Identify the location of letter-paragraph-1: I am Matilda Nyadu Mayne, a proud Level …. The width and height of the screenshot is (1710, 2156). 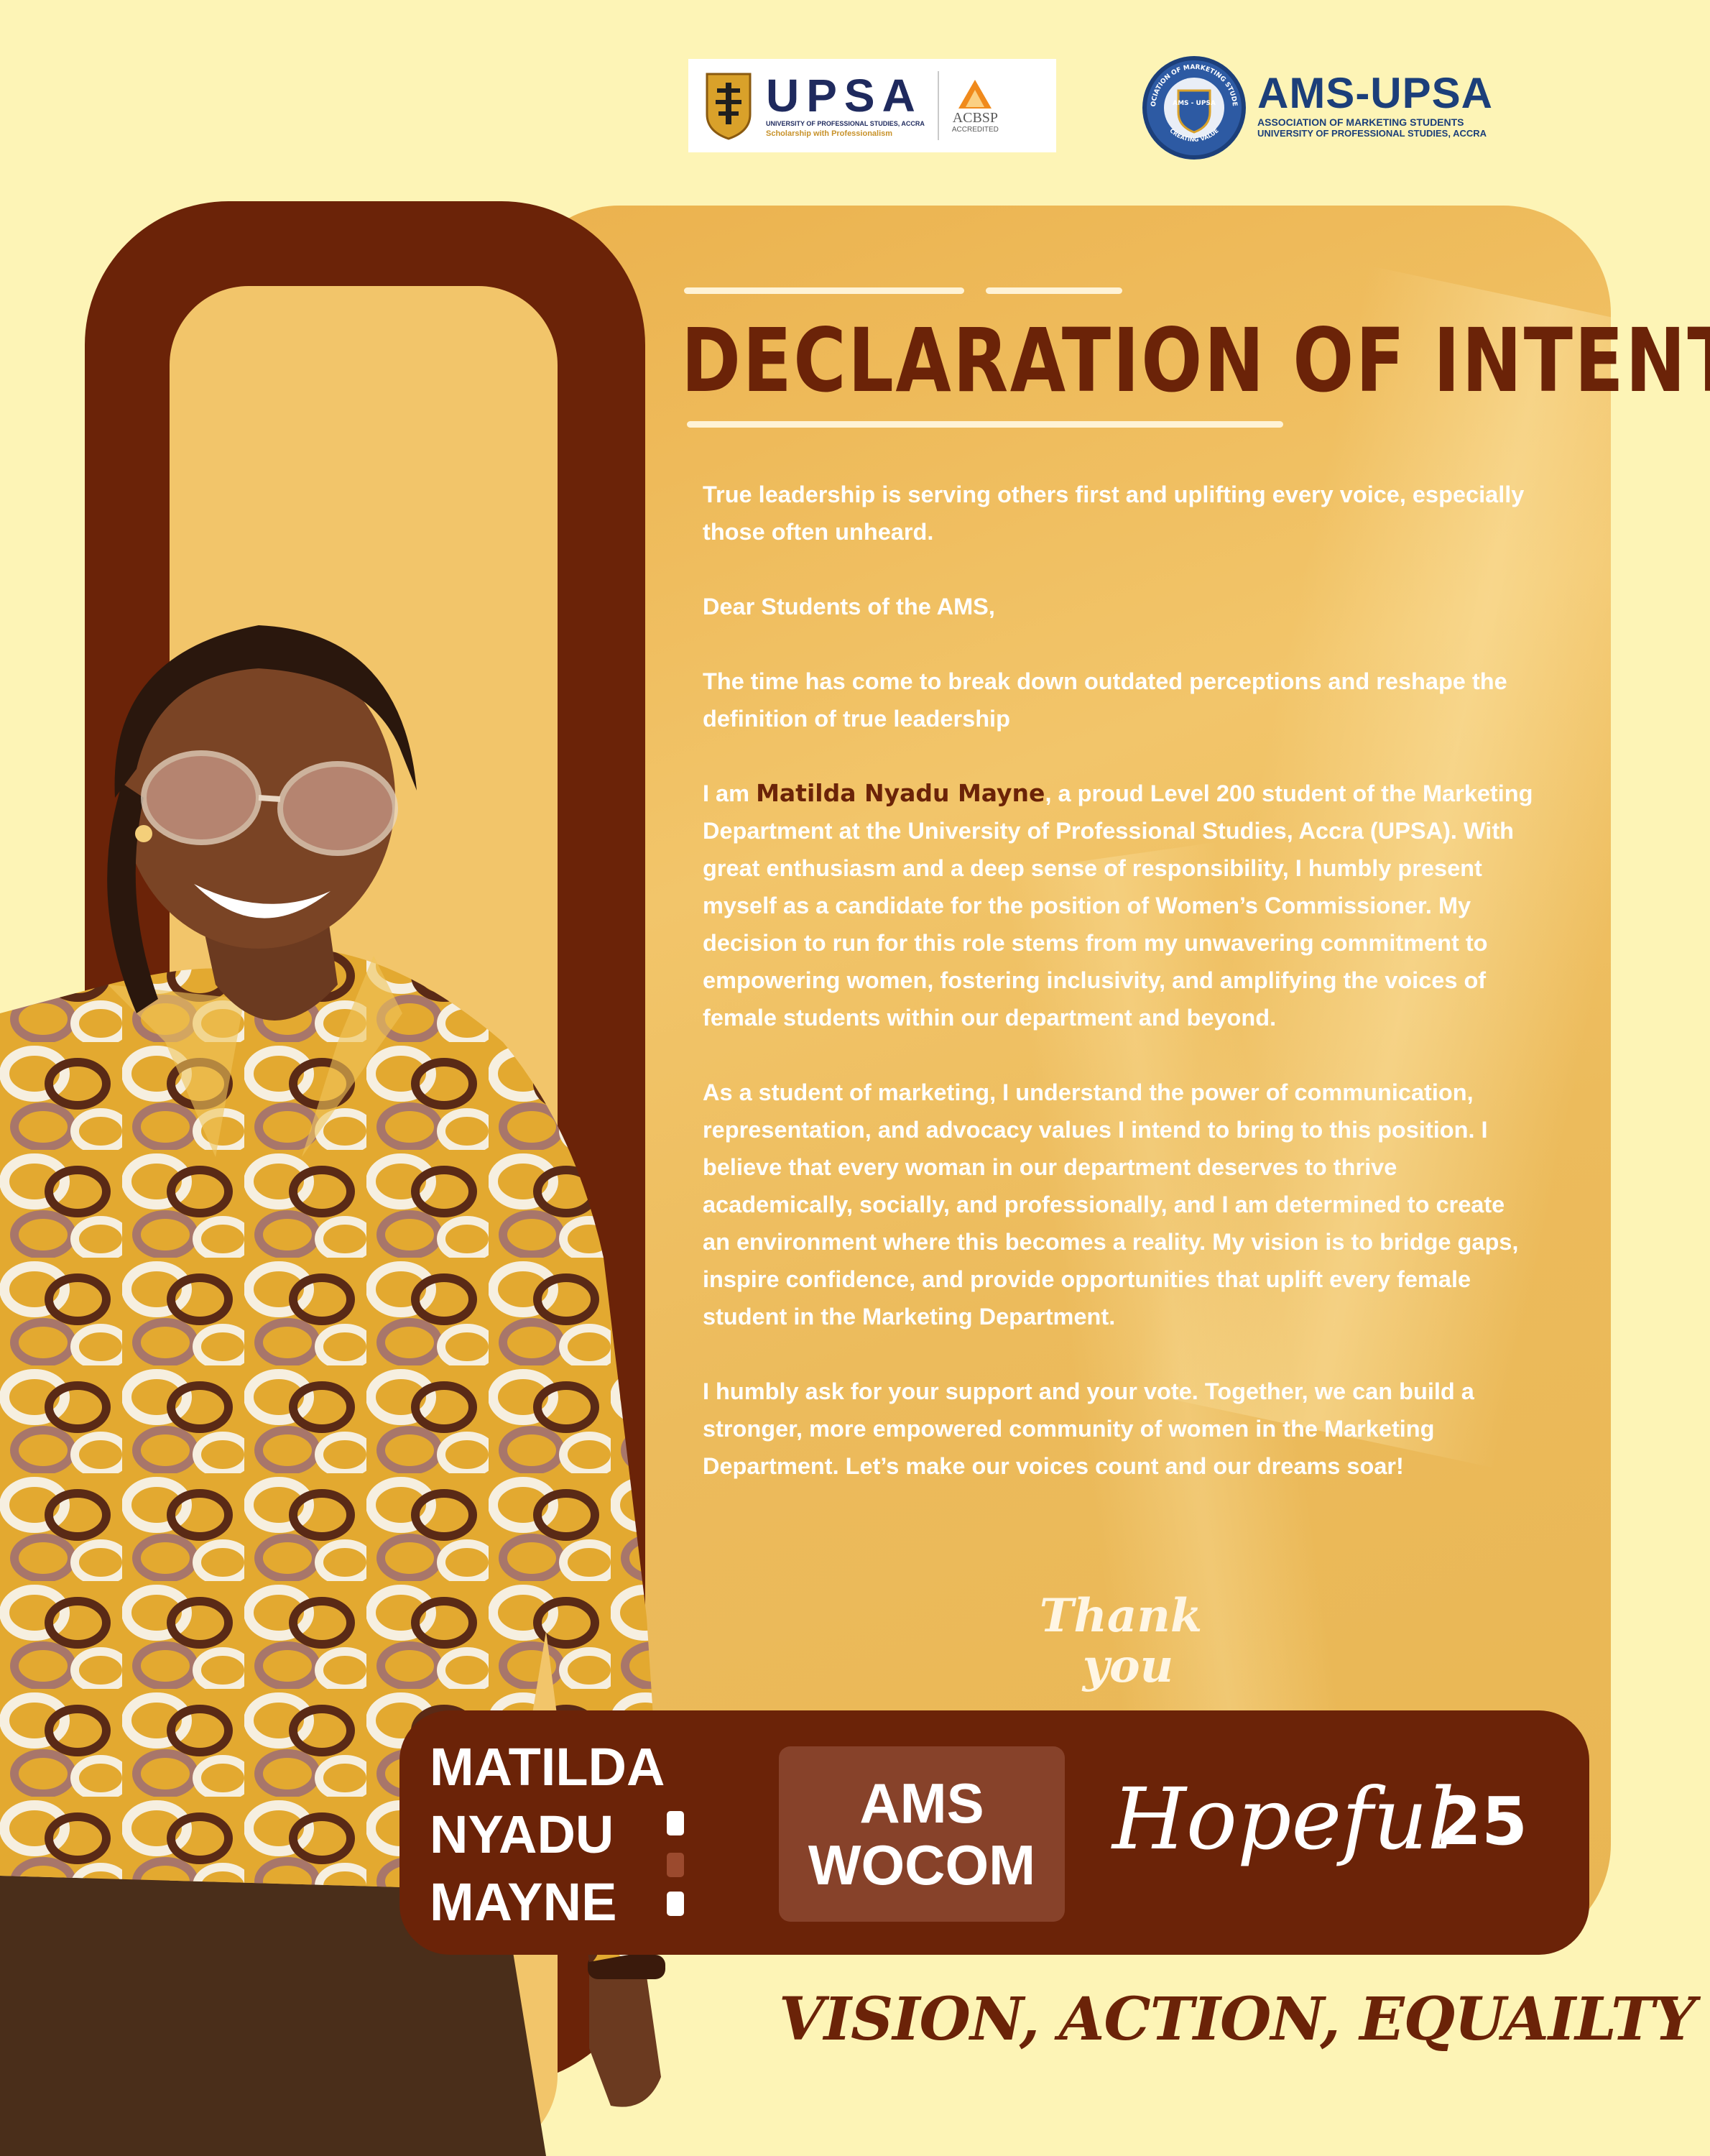
(1119, 905).